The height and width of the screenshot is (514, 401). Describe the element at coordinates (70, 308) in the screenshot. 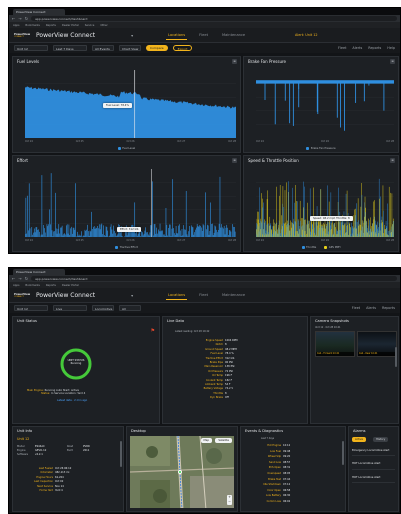

I see `mode-select: Live` at that location.